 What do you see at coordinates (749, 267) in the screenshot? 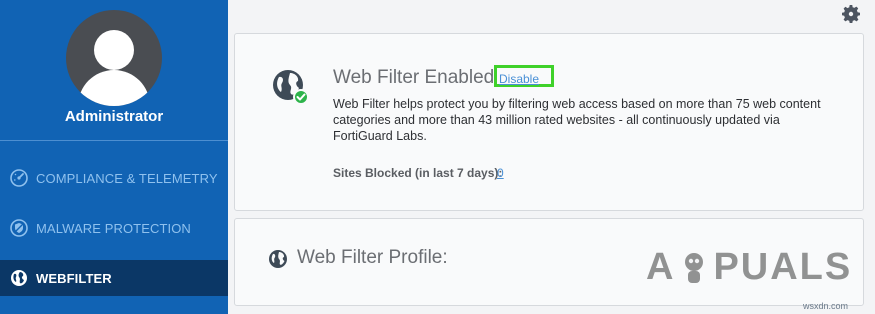
I see `watermark: A PUALS` at bounding box center [749, 267].